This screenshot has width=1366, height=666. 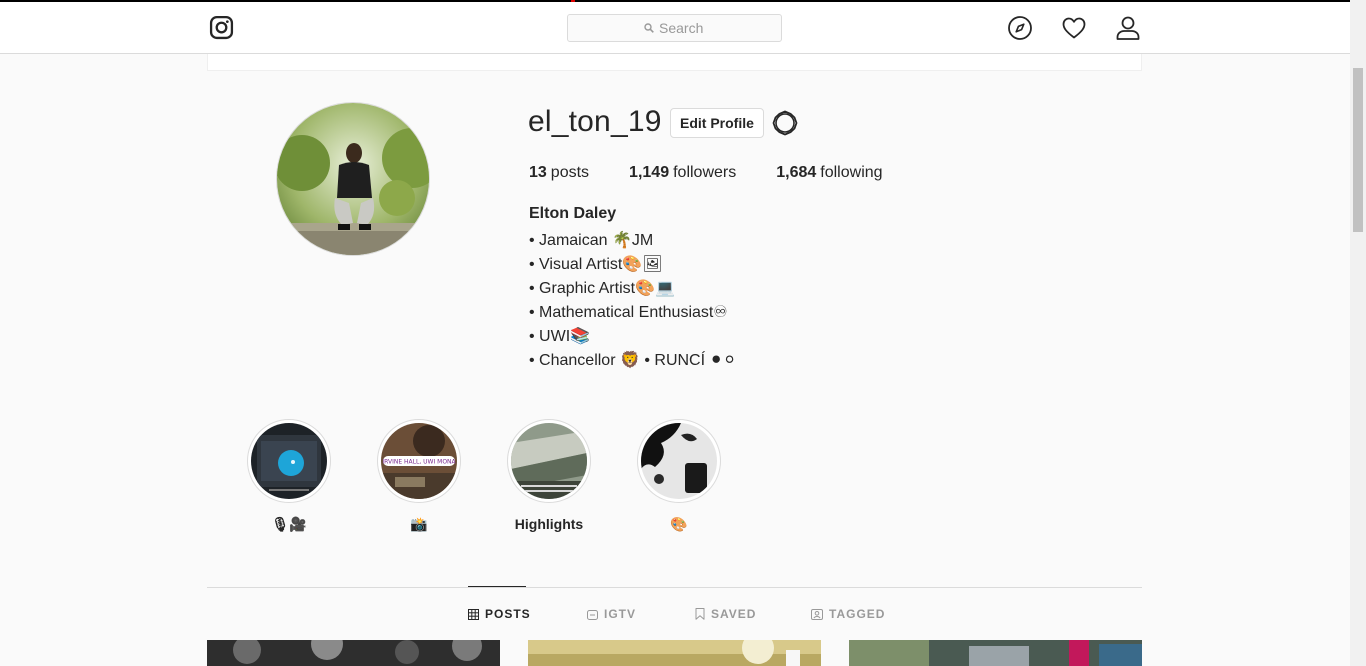 I want to click on scrollbar-thumb, so click(x=1358, y=150).